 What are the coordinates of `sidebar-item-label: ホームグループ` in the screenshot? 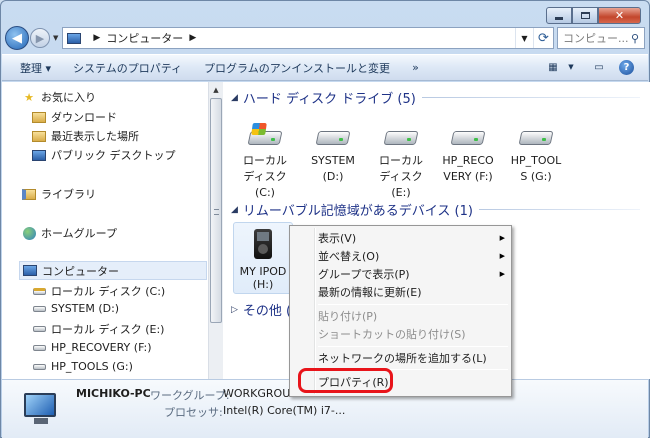 It's located at (79, 233).